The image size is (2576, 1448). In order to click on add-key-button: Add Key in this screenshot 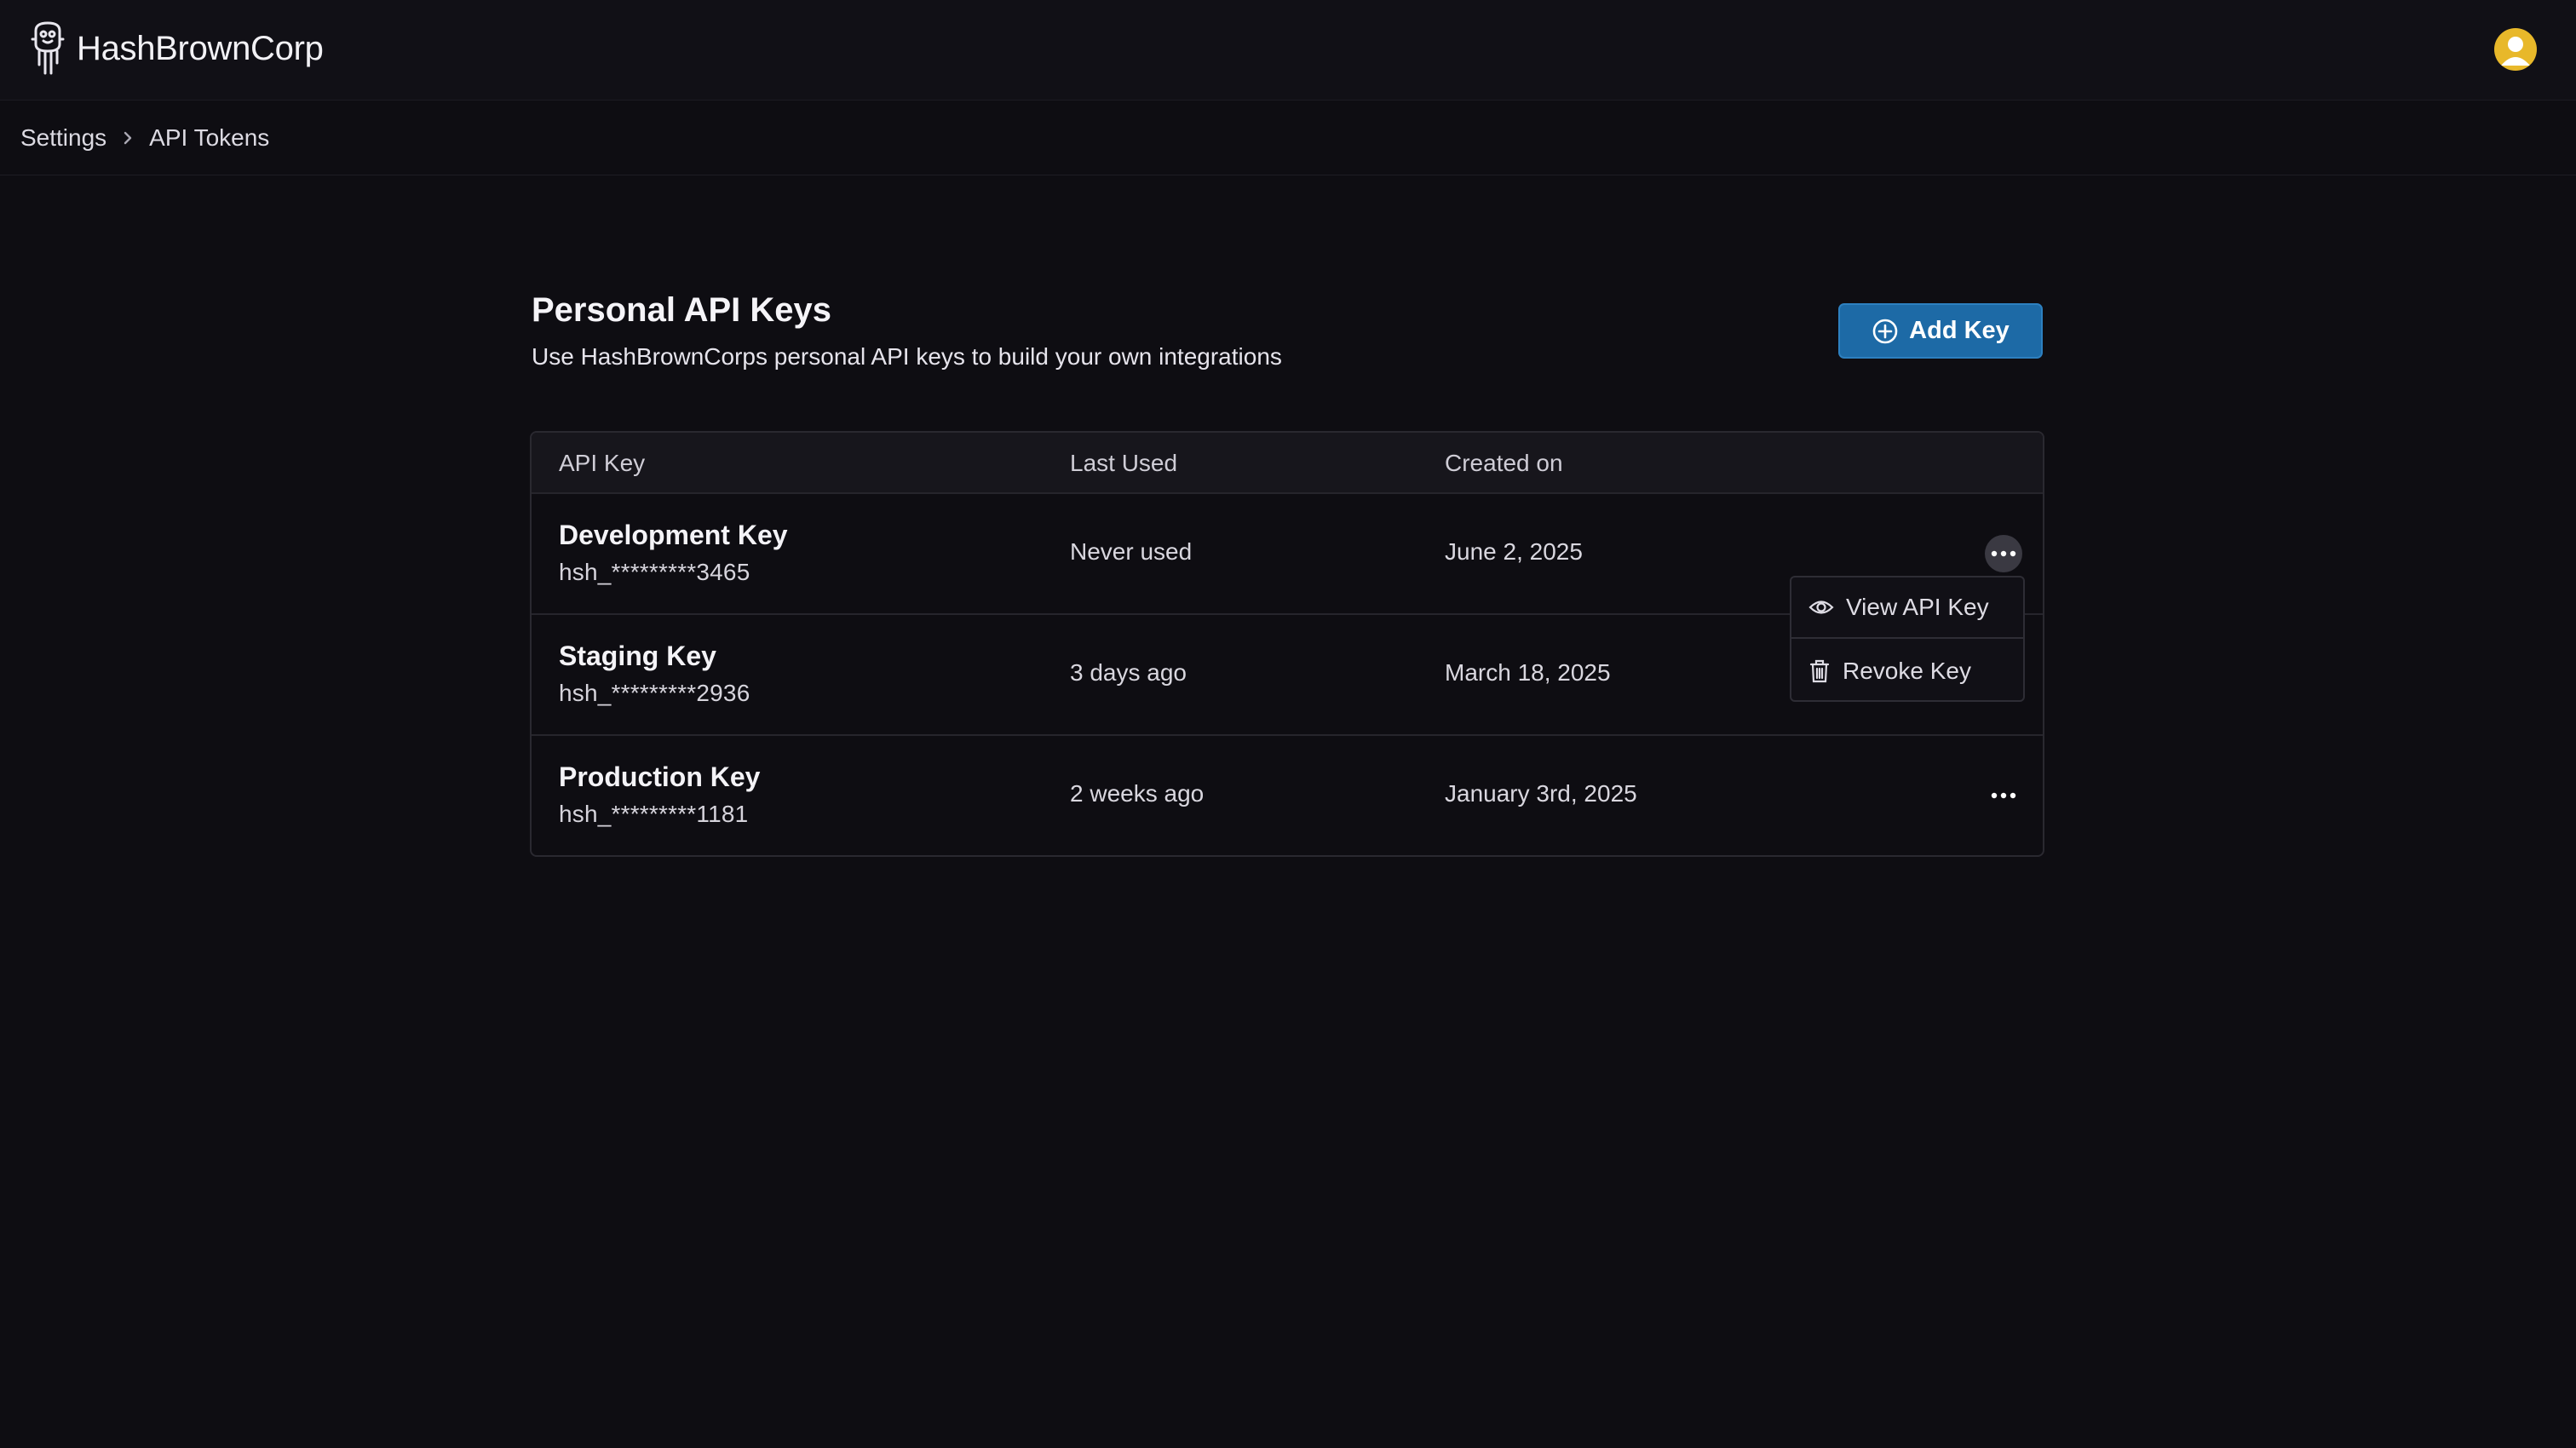, I will do `click(1941, 331)`.